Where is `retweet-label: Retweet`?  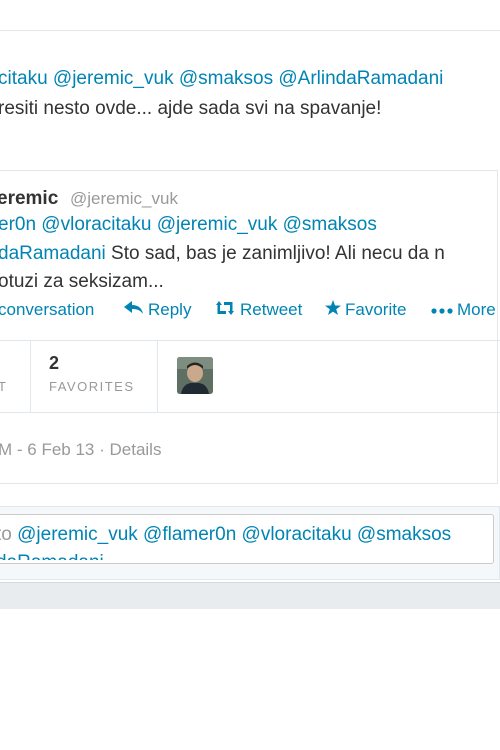
retweet-label: Retweet is located at coordinates (271, 309).